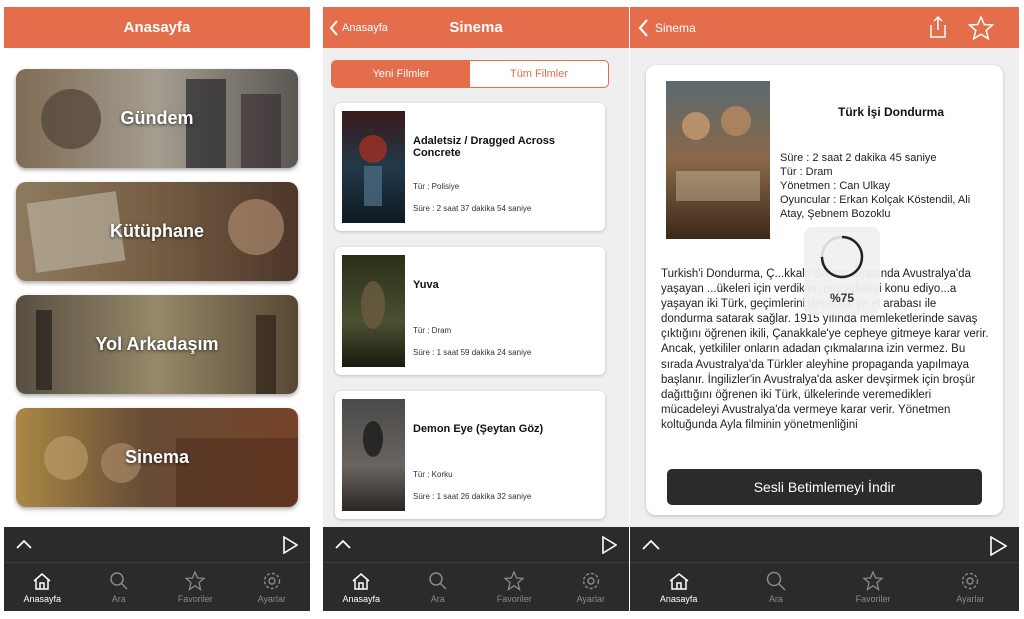 The height and width of the screenshot is (619, 1024). Describe the element at coordinates (433, 474) in the screenshot. I see `movie-genre: Tür : Korku` at that location.